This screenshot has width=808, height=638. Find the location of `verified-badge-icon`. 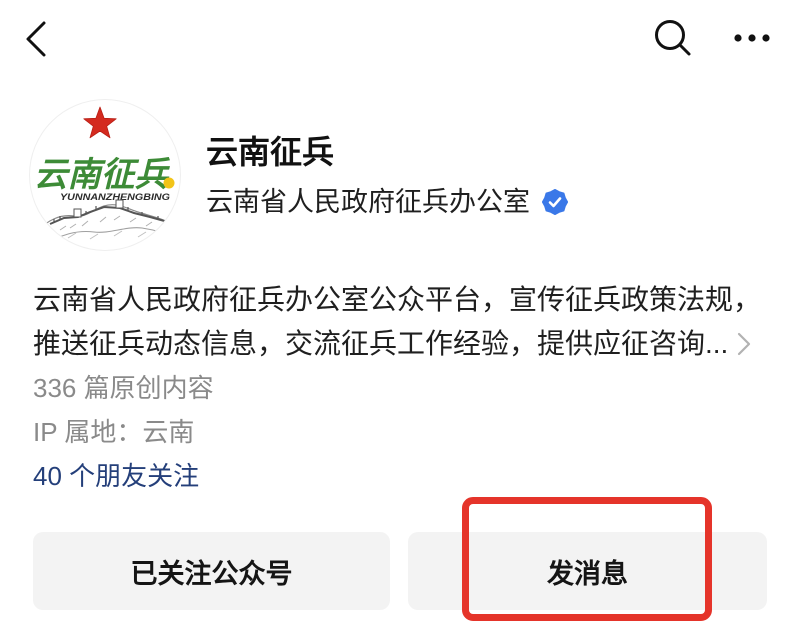

verified-badge-icon is located at coordinates (555, 202).